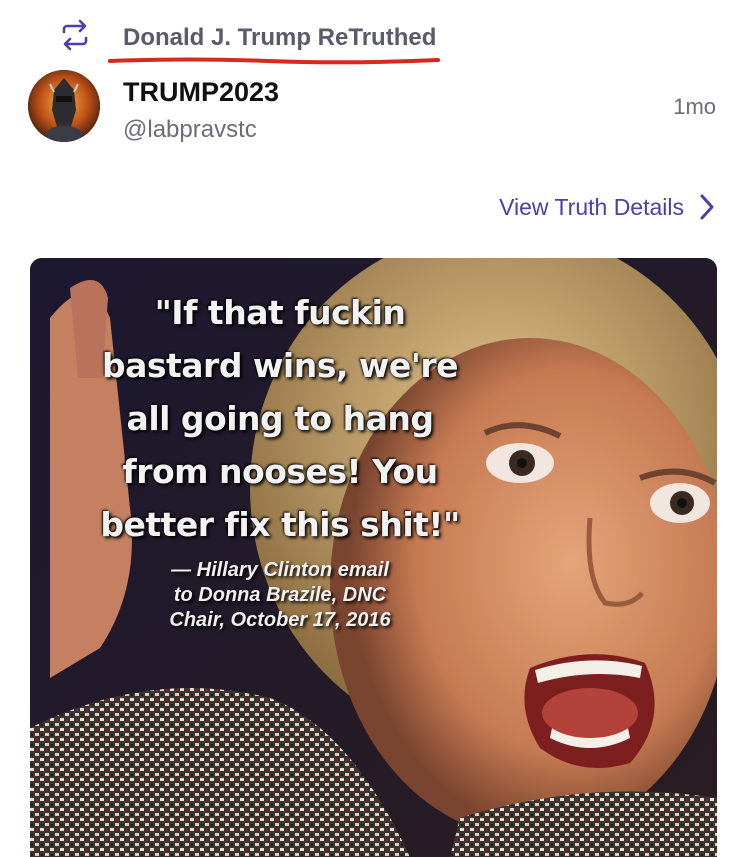 This screenshot has width=746, height=857. What do you see at coordinates (591, 207) in the screenshot?
I see `view-truth-details-label: View Truth Details` at bounding box center [591, 207].